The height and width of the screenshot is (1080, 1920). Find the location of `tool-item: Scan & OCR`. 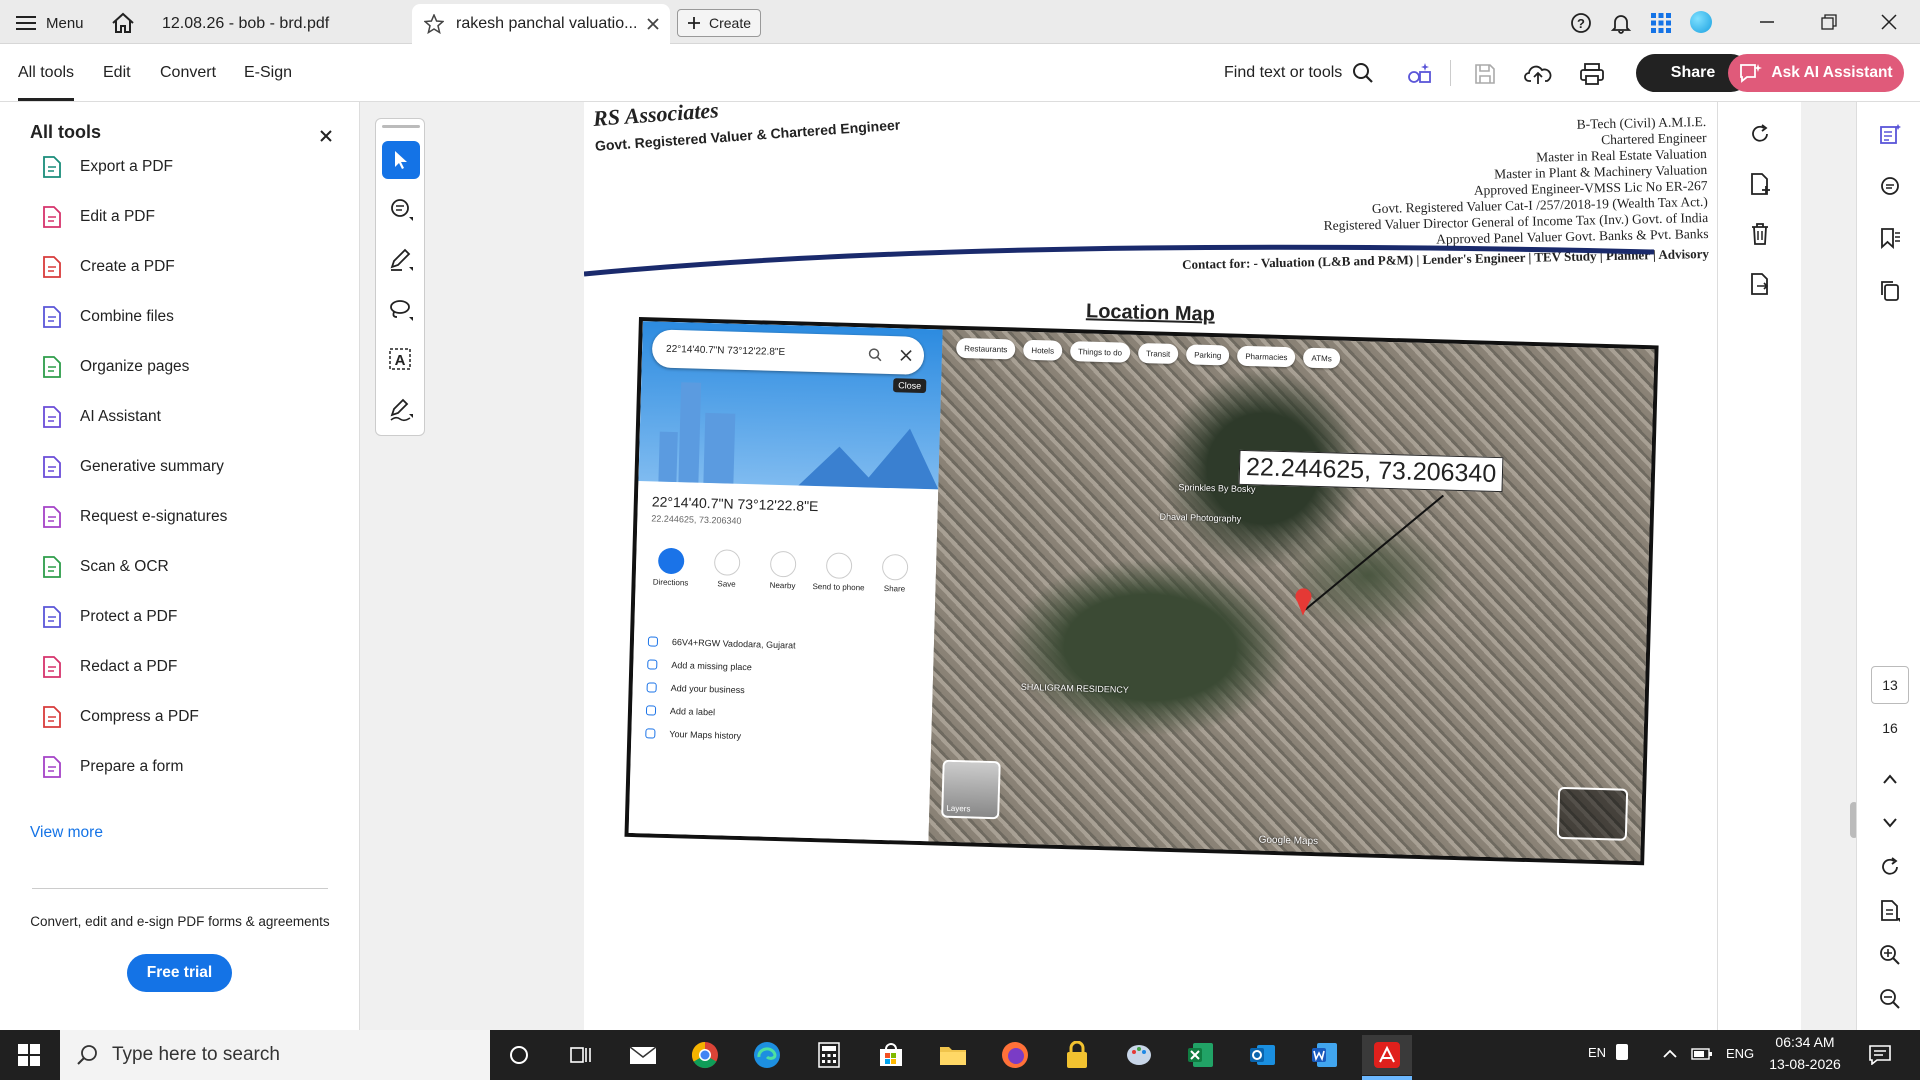

tool-item: Scan & OCR is located at coordinates (104, 567).